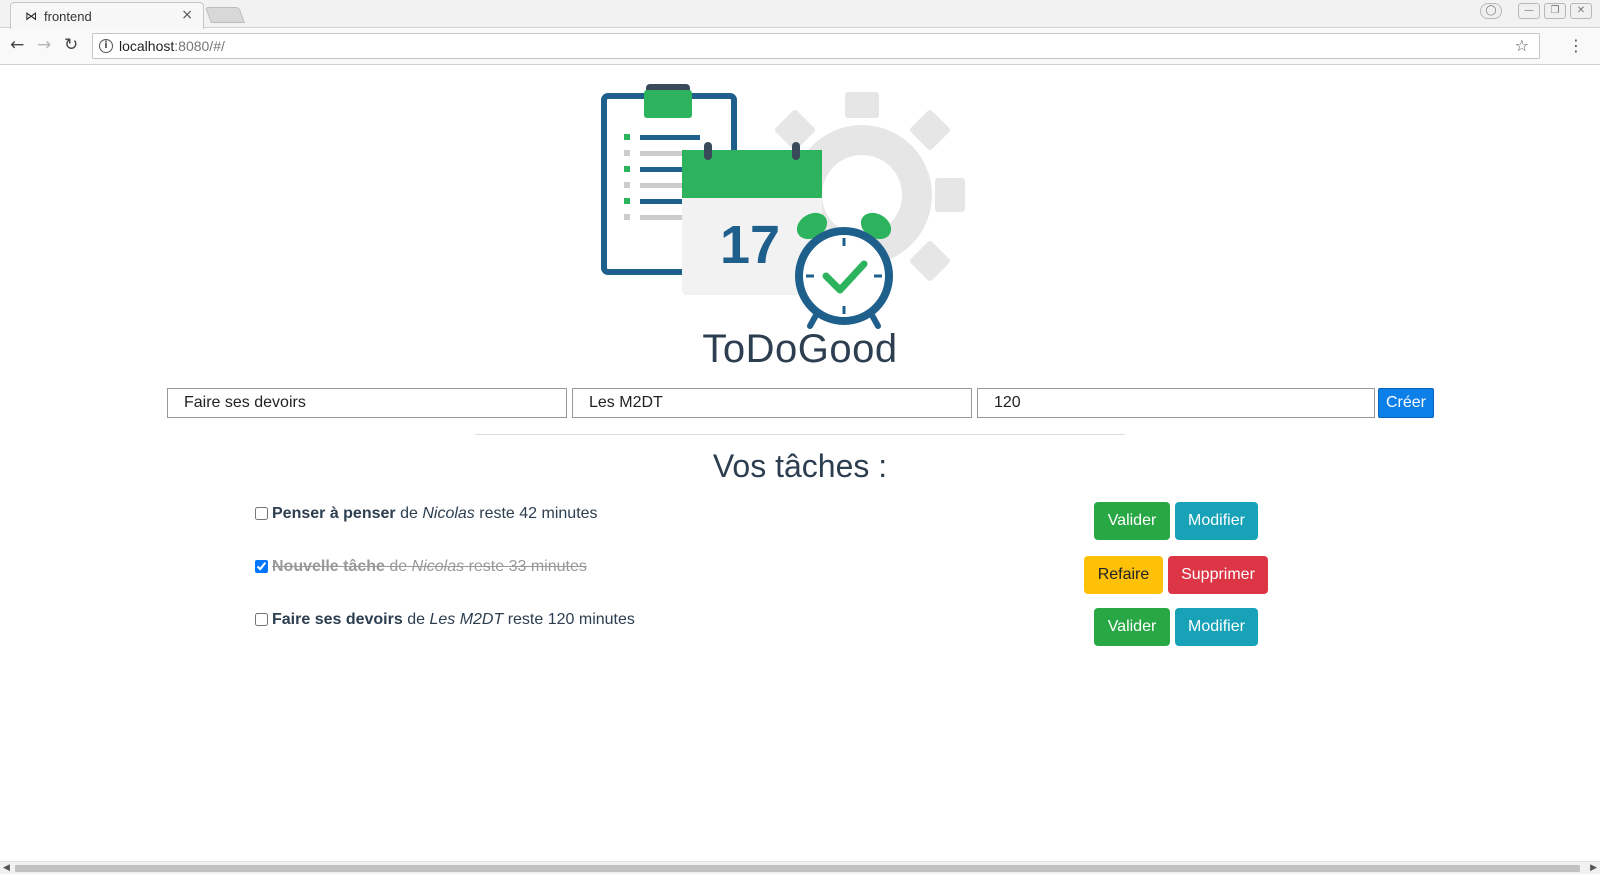 This screenshot has width=1600, height=875. I want to click on horizontal-scrollbar: ◀ ▶, so click(800, 867).